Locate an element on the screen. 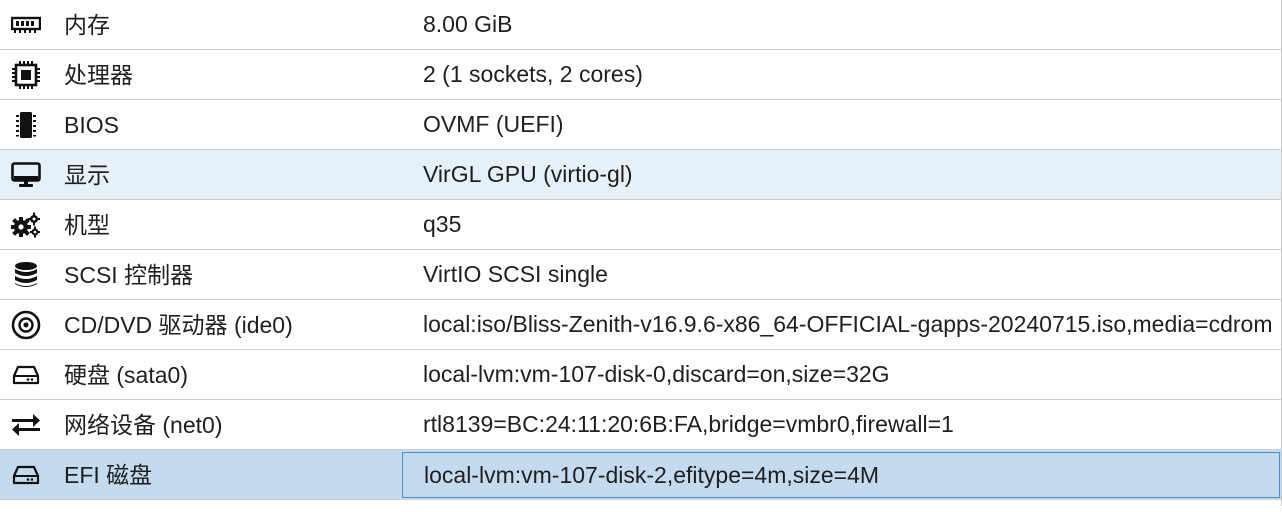  row-value: OVMF (UEFI) is located at coordinates (493, 124).